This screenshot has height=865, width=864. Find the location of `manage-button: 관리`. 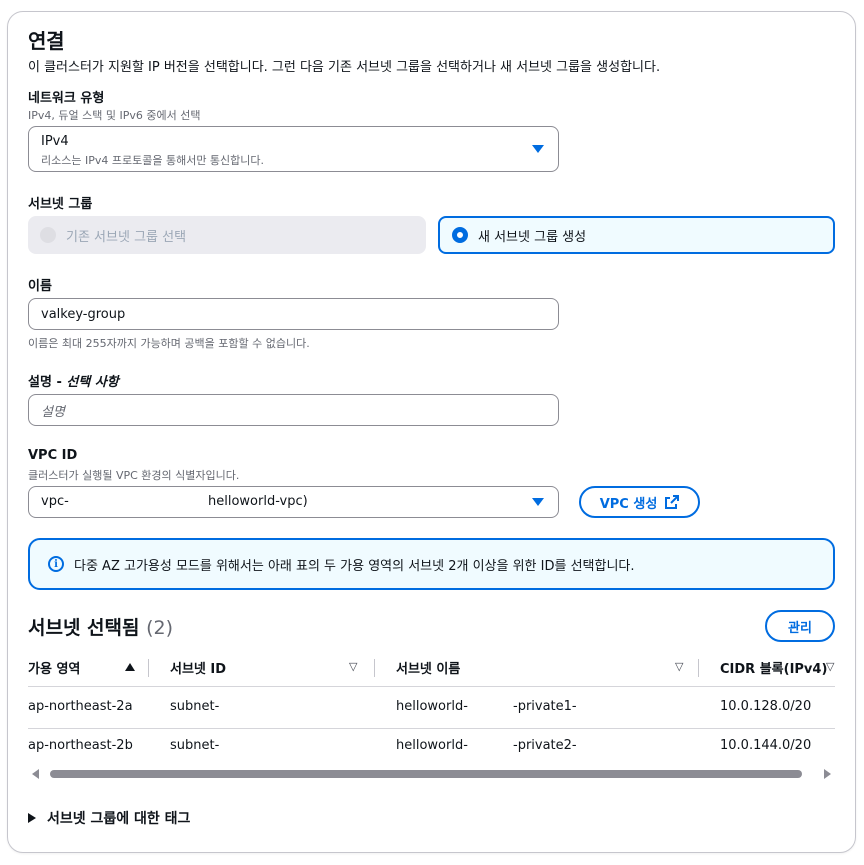

manage-button: 관리 is located at coordinates (800, 626).